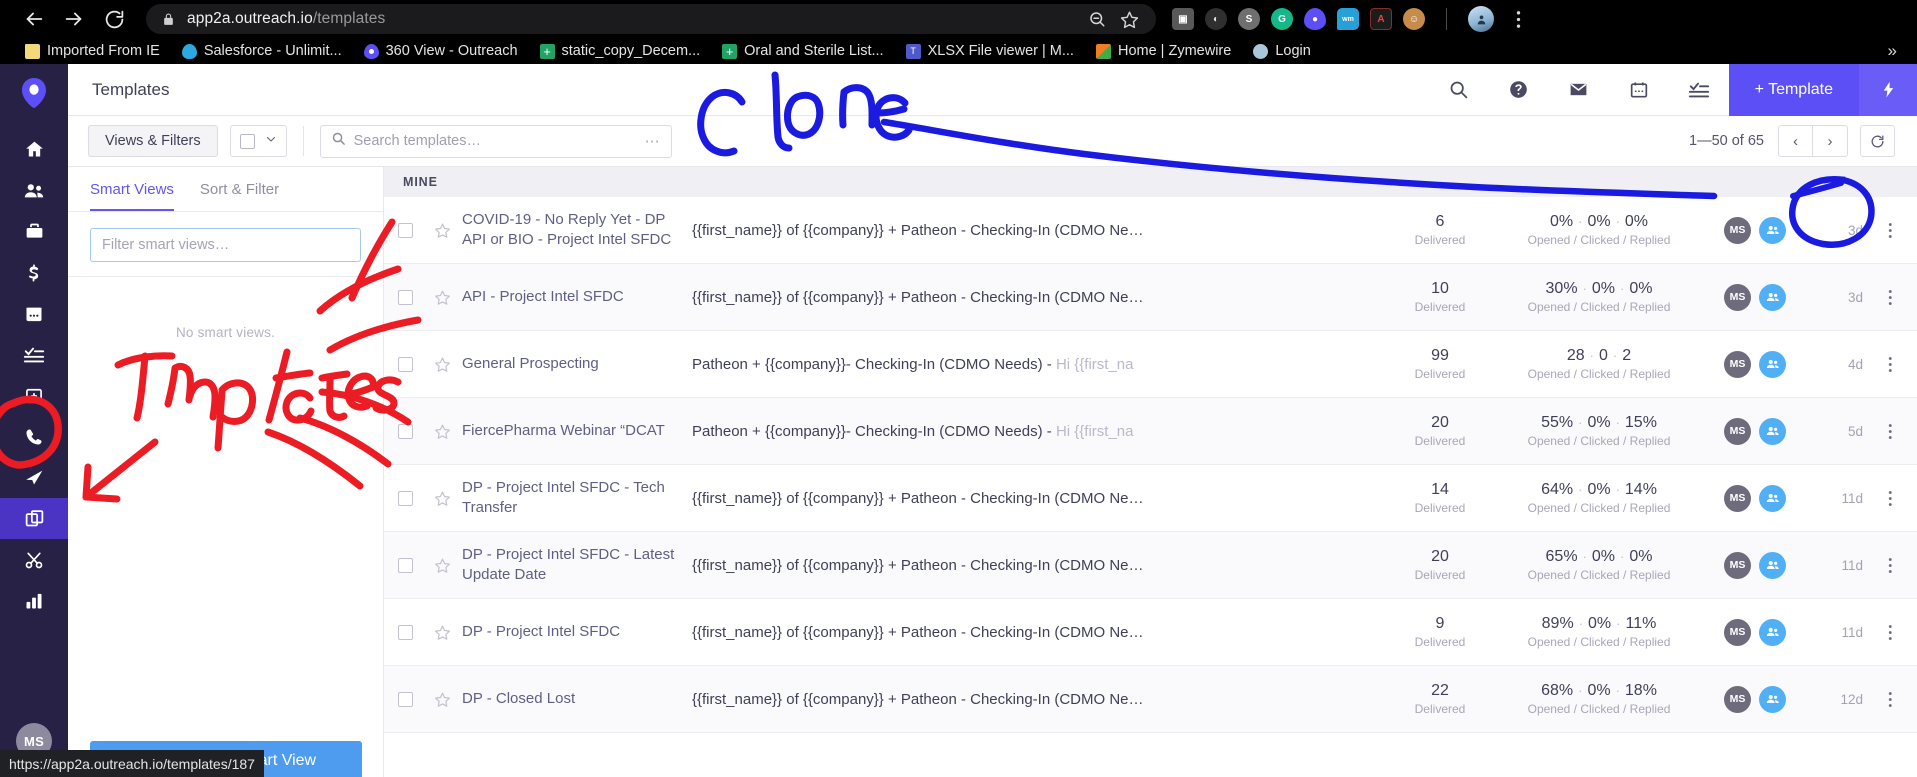 The width and height of the screenshot is (1917, 777). Describe the element at coordinates (34, 477) in the screenshot. I see `sidebar-item-sequences` at that location.